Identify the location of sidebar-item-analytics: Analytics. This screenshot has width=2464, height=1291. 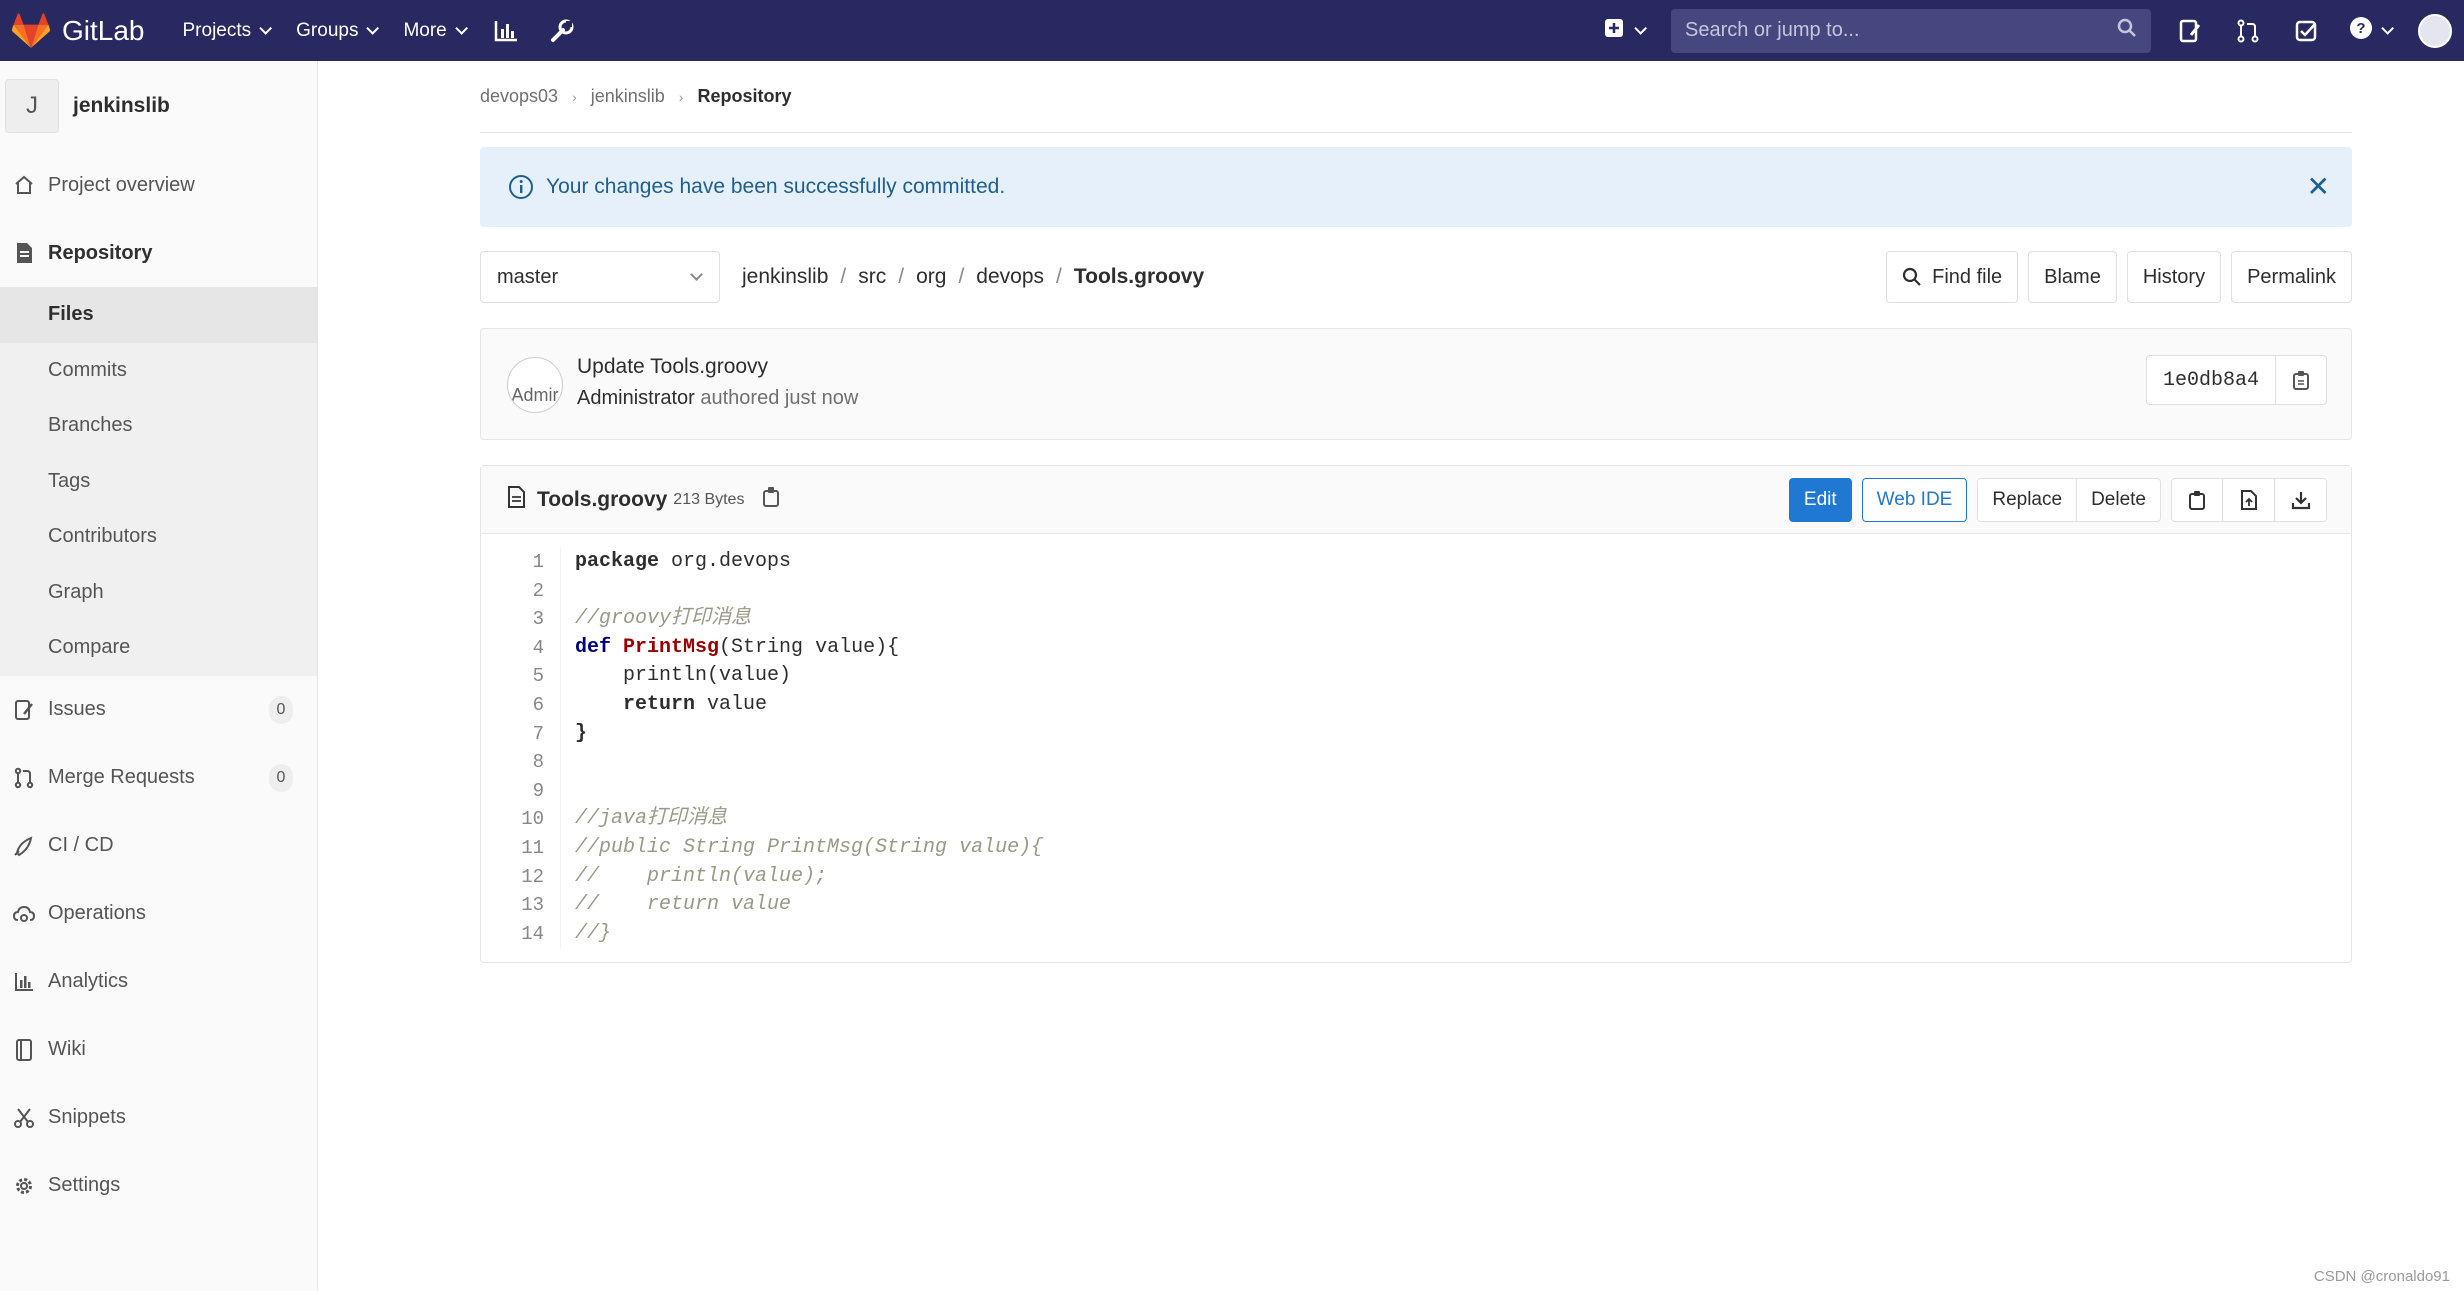
(158, 982).